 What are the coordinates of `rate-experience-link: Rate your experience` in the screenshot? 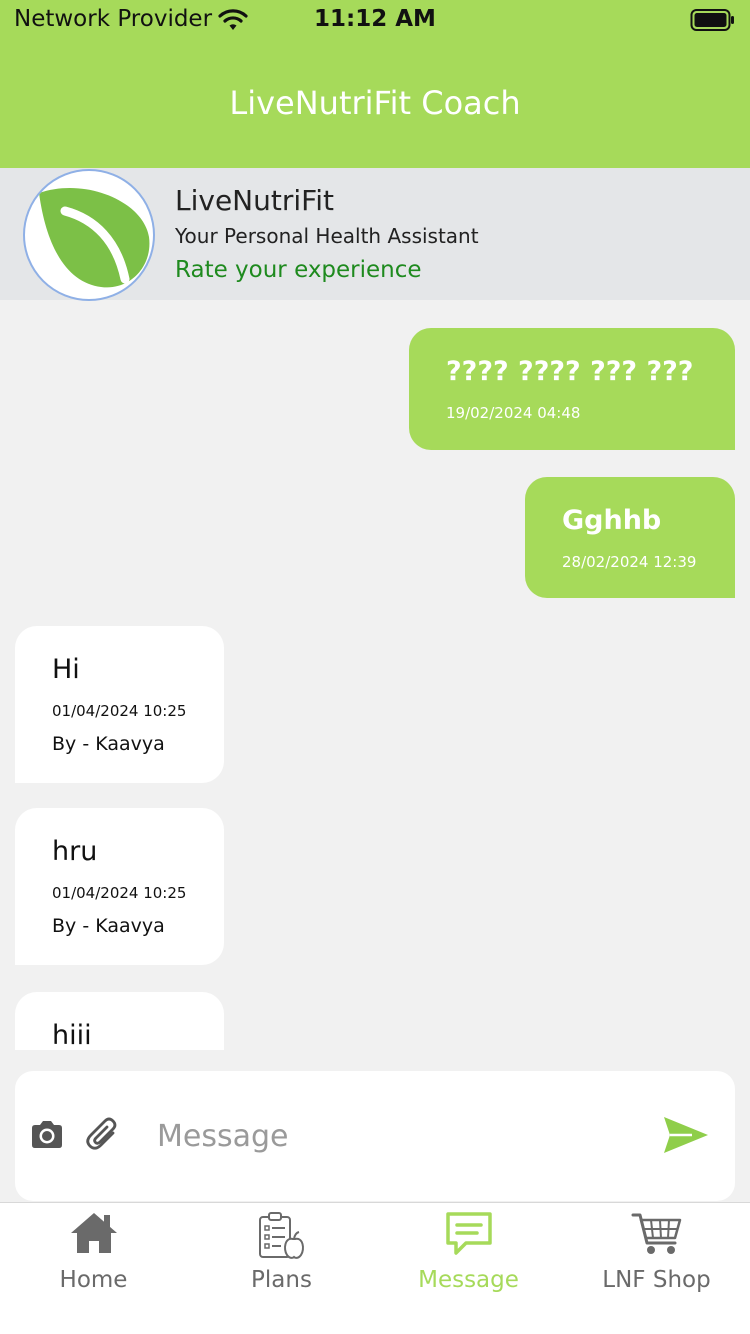 It's located at (298, 270).